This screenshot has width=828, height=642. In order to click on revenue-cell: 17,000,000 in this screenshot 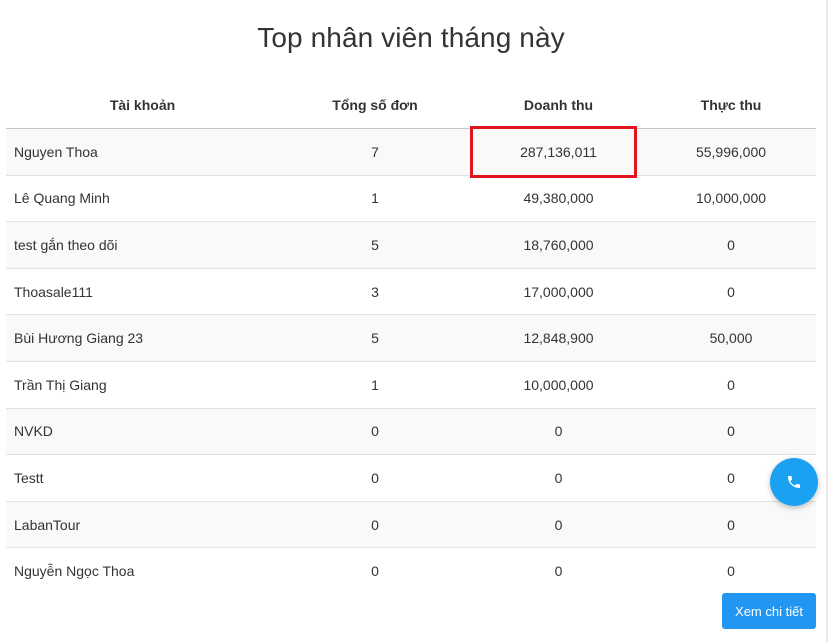, I will do `click(558, 292)`.